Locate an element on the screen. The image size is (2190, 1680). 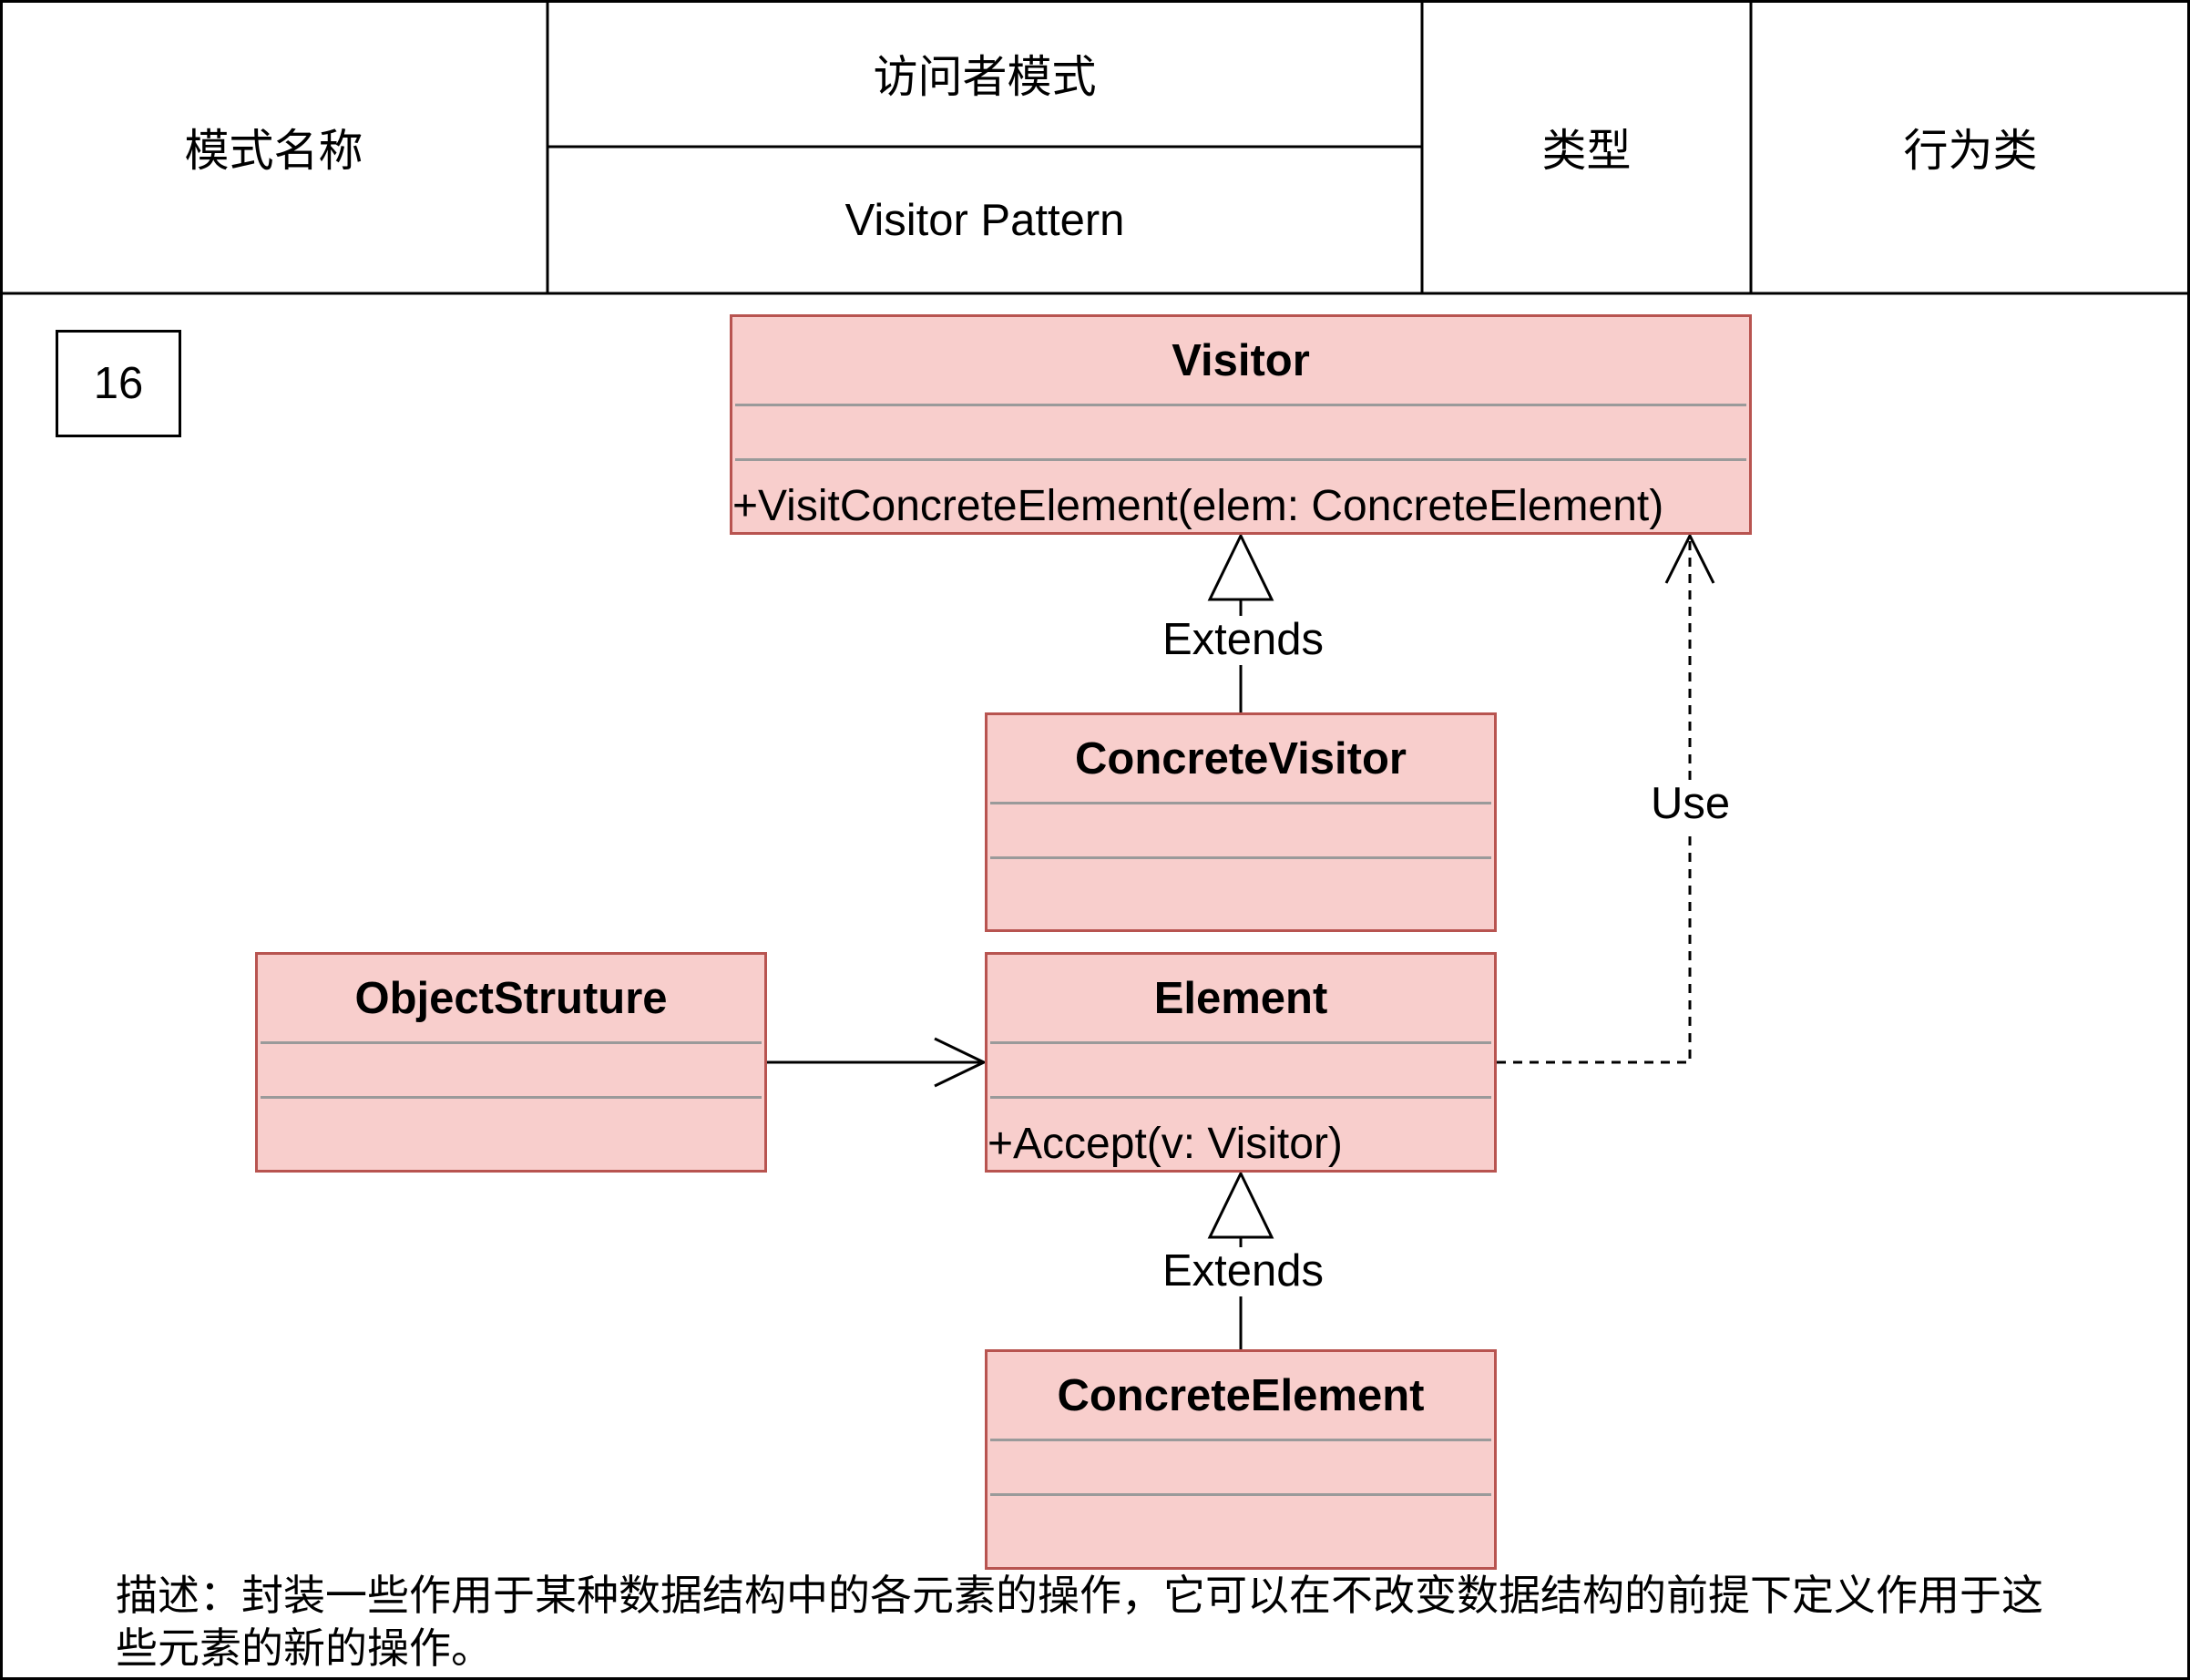
class-concrete-visitor: ConcreteVisitor is located at coordinates (1241, 822).